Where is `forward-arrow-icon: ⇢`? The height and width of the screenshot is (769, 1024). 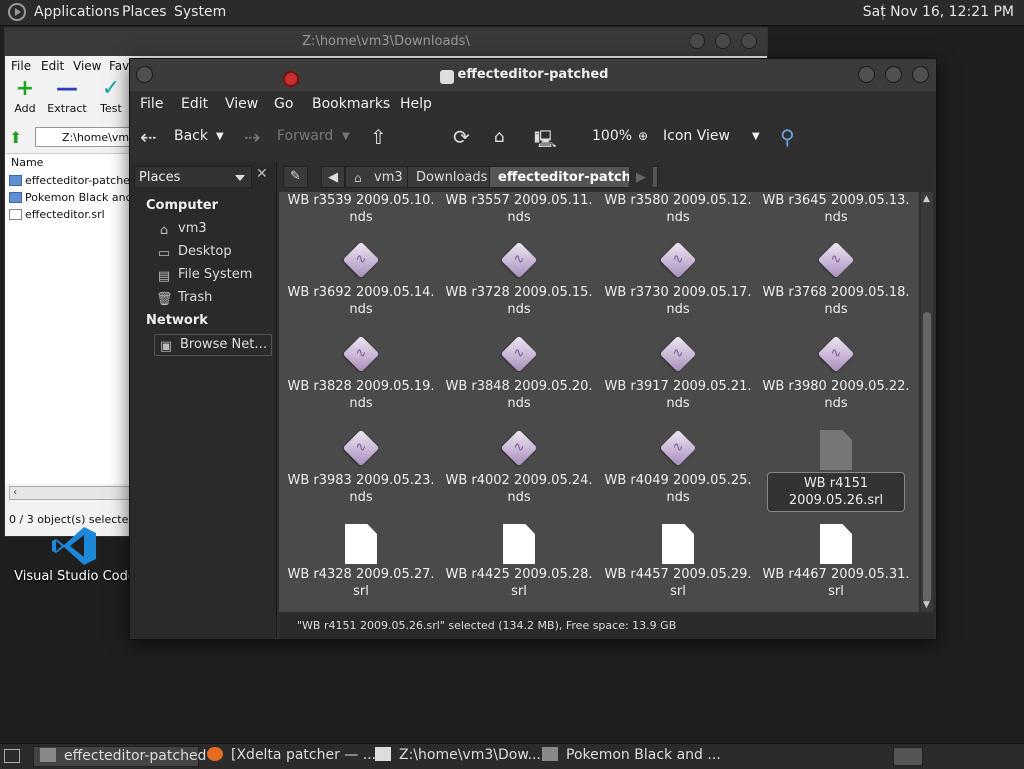
forward-arrow-icon: ⇢ is located at coordinates (252, 137).